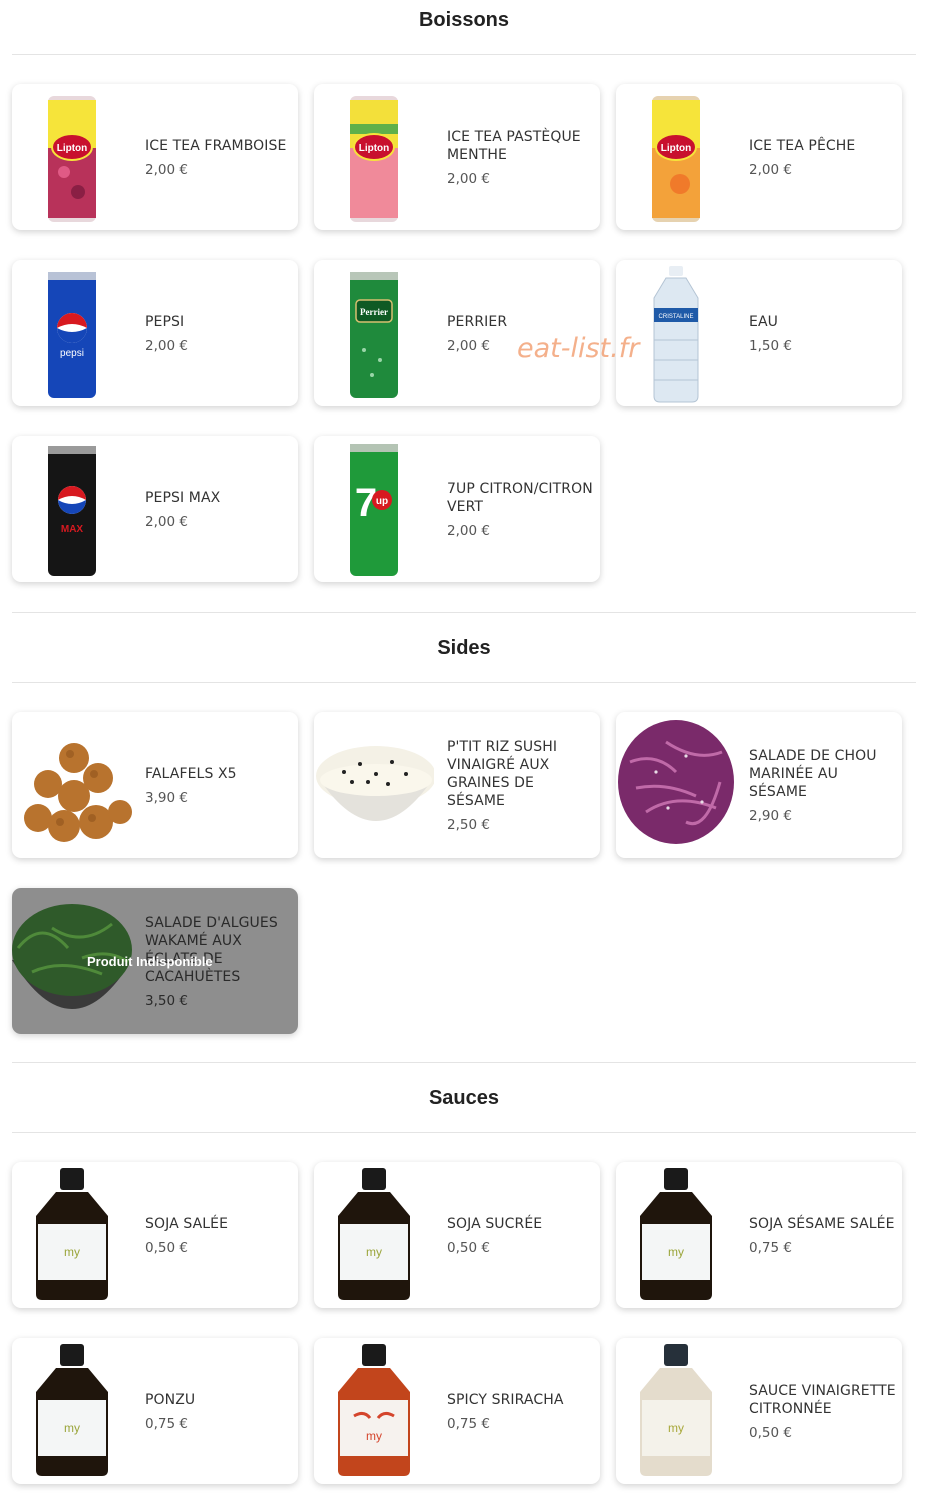 This screenshot has width=936, height=1500. Describe the element at coordinates (822, 1223) in the screenshot. I see `product-name: SOJA SÉSAME SALÉE` at that location.